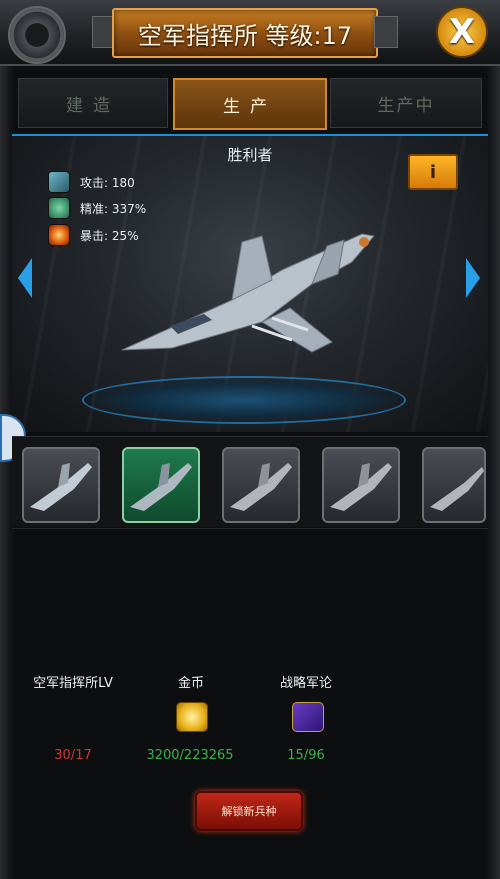 This screenshot has width=500, height=879. I want to click on top-bar: 空军指挥所 等级:17 X, so click(250, 33).